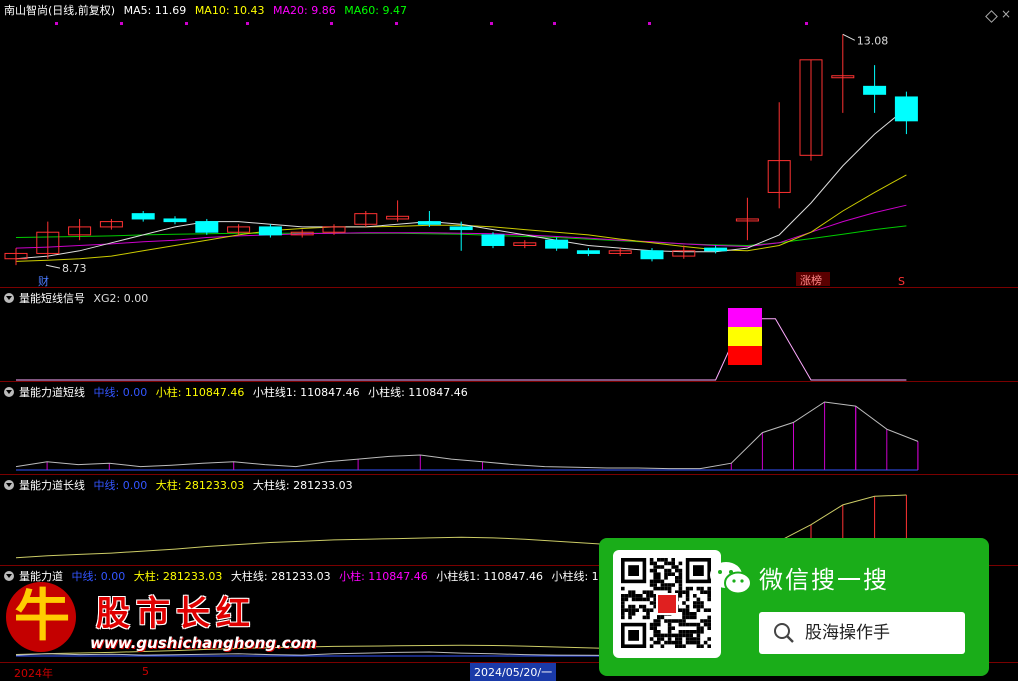 The height and width of the screenshot is (681, 1018). I want to click on niu-glyph: 牛, so click(42, 616).